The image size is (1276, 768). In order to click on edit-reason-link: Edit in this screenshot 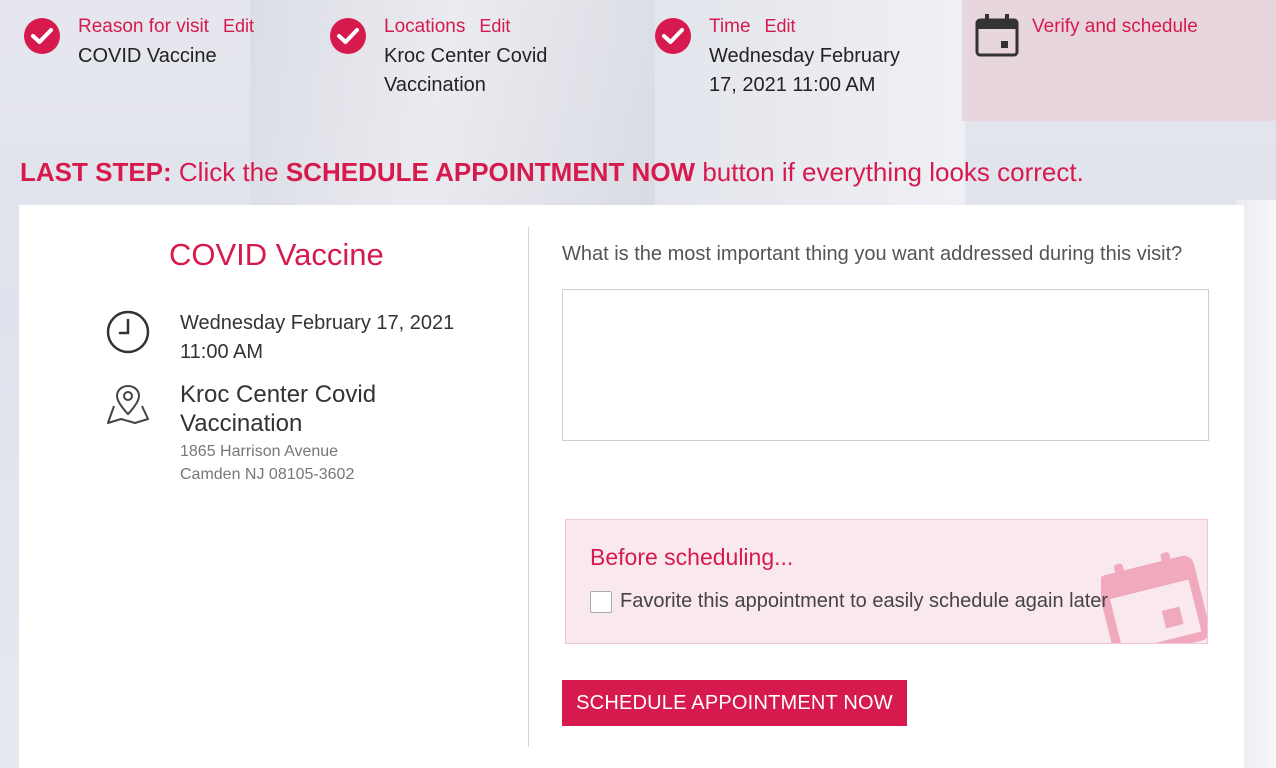, I will do `click(238, 26)`.